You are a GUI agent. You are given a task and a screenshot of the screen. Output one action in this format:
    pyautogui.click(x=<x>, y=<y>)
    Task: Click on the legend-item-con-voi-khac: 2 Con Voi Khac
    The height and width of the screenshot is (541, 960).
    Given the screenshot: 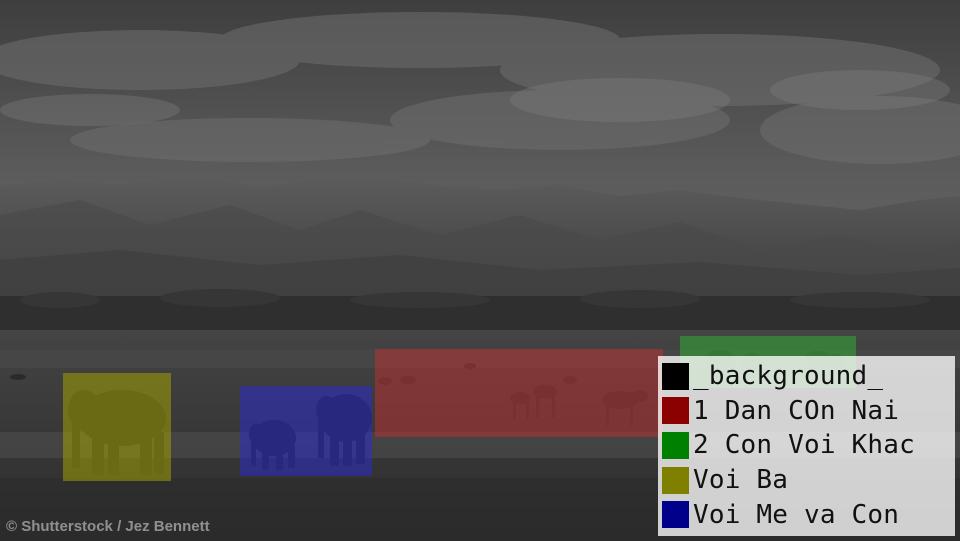 What is the action you would take?
    pyautogui.click(x=808, y=445)
    